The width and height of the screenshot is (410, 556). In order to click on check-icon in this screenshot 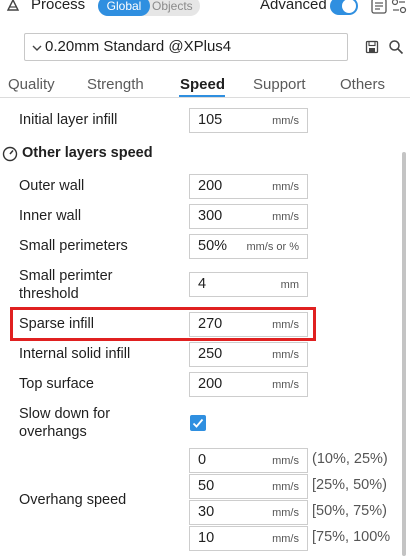, I will do `click(198, 423)`.